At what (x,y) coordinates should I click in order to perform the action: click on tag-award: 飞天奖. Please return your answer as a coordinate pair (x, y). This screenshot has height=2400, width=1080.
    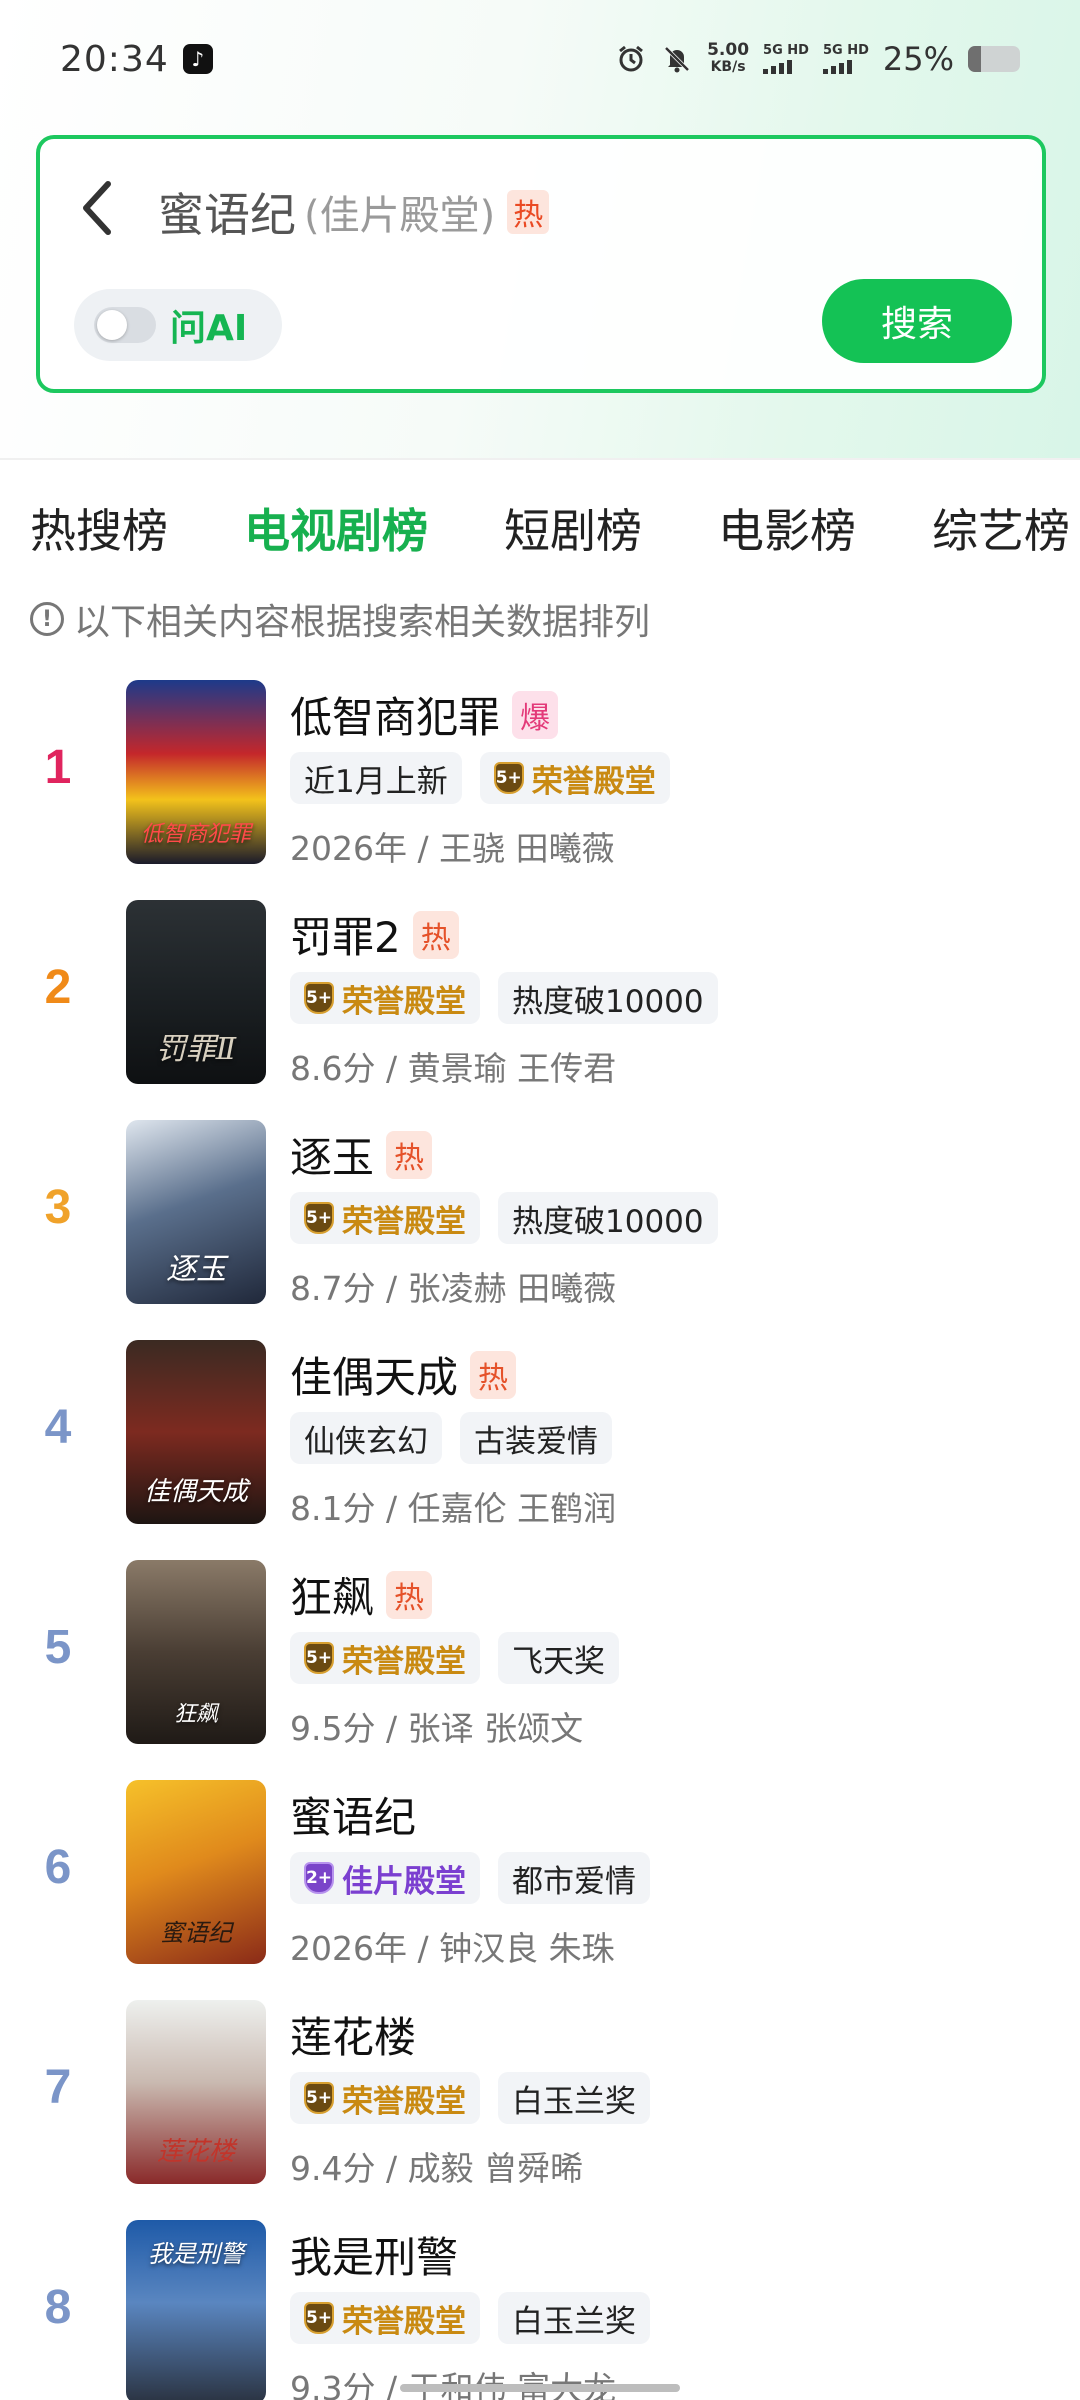
    Looking at the image, I should click on (558, 1658).